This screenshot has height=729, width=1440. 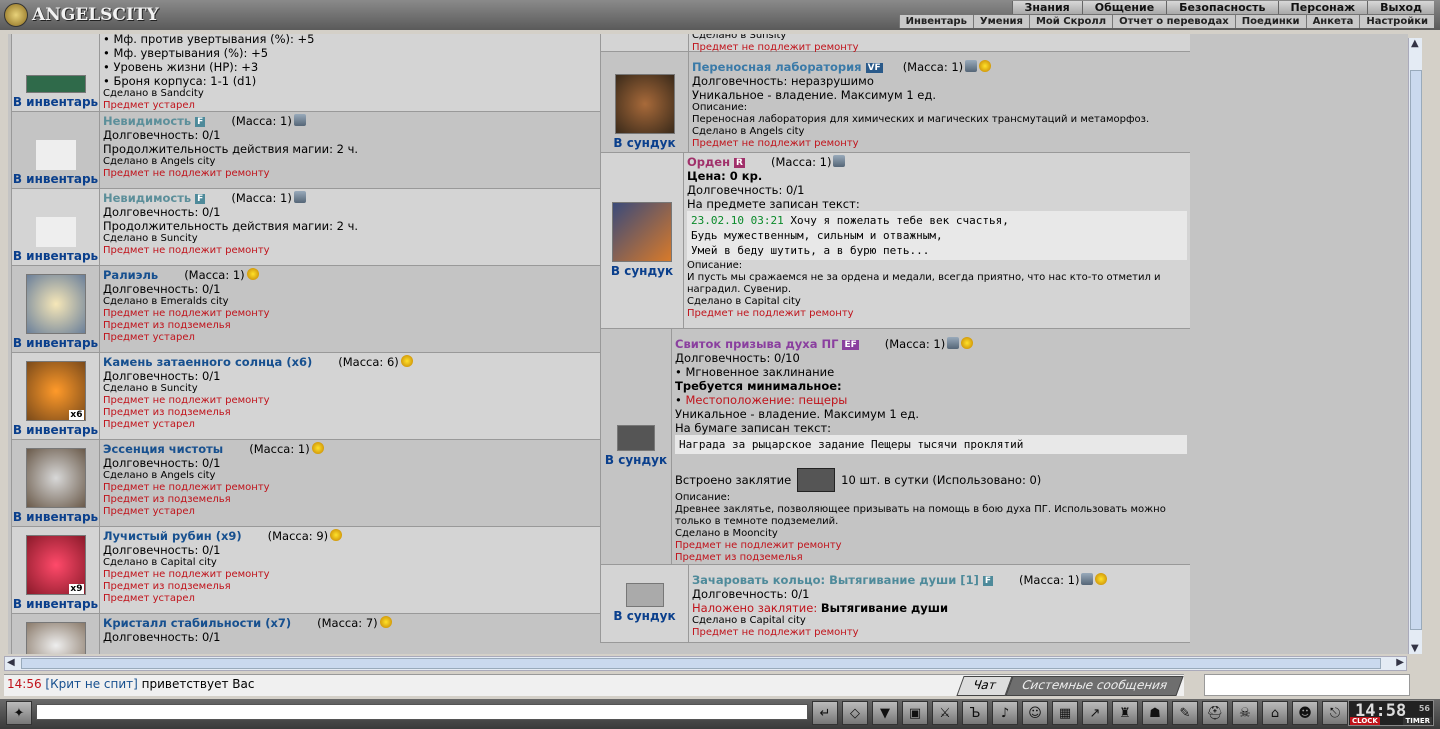 What do you see at coordinates (11, 662) in the screenshot?
I see `scroll-left-icon: ◀` at bounding box center [11, 662].